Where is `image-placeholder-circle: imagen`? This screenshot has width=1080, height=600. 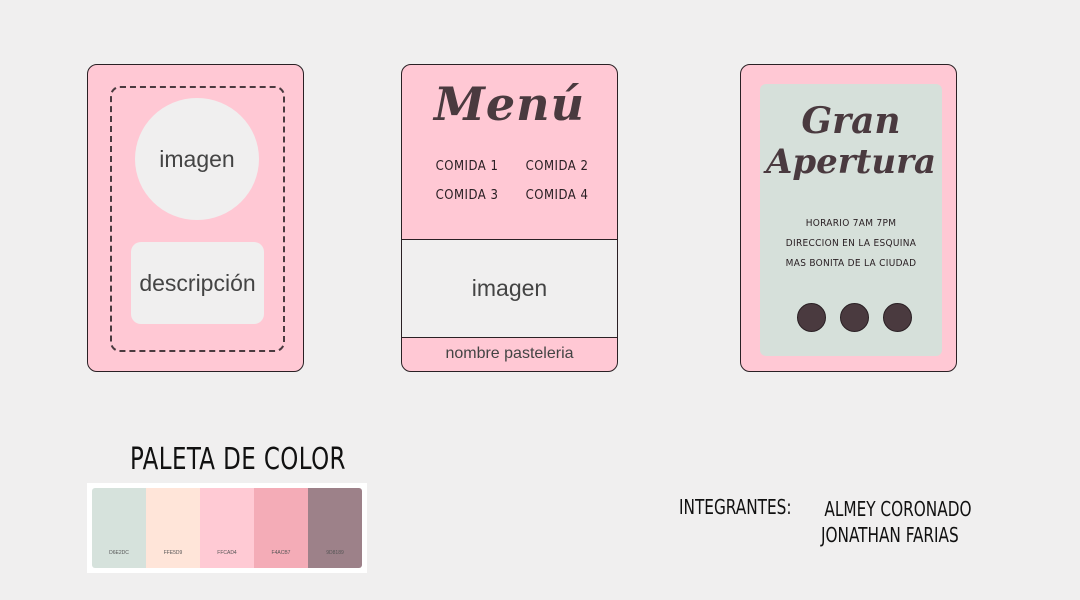 image-placeholder-circle: imagen is located at coordinates (197, 159).